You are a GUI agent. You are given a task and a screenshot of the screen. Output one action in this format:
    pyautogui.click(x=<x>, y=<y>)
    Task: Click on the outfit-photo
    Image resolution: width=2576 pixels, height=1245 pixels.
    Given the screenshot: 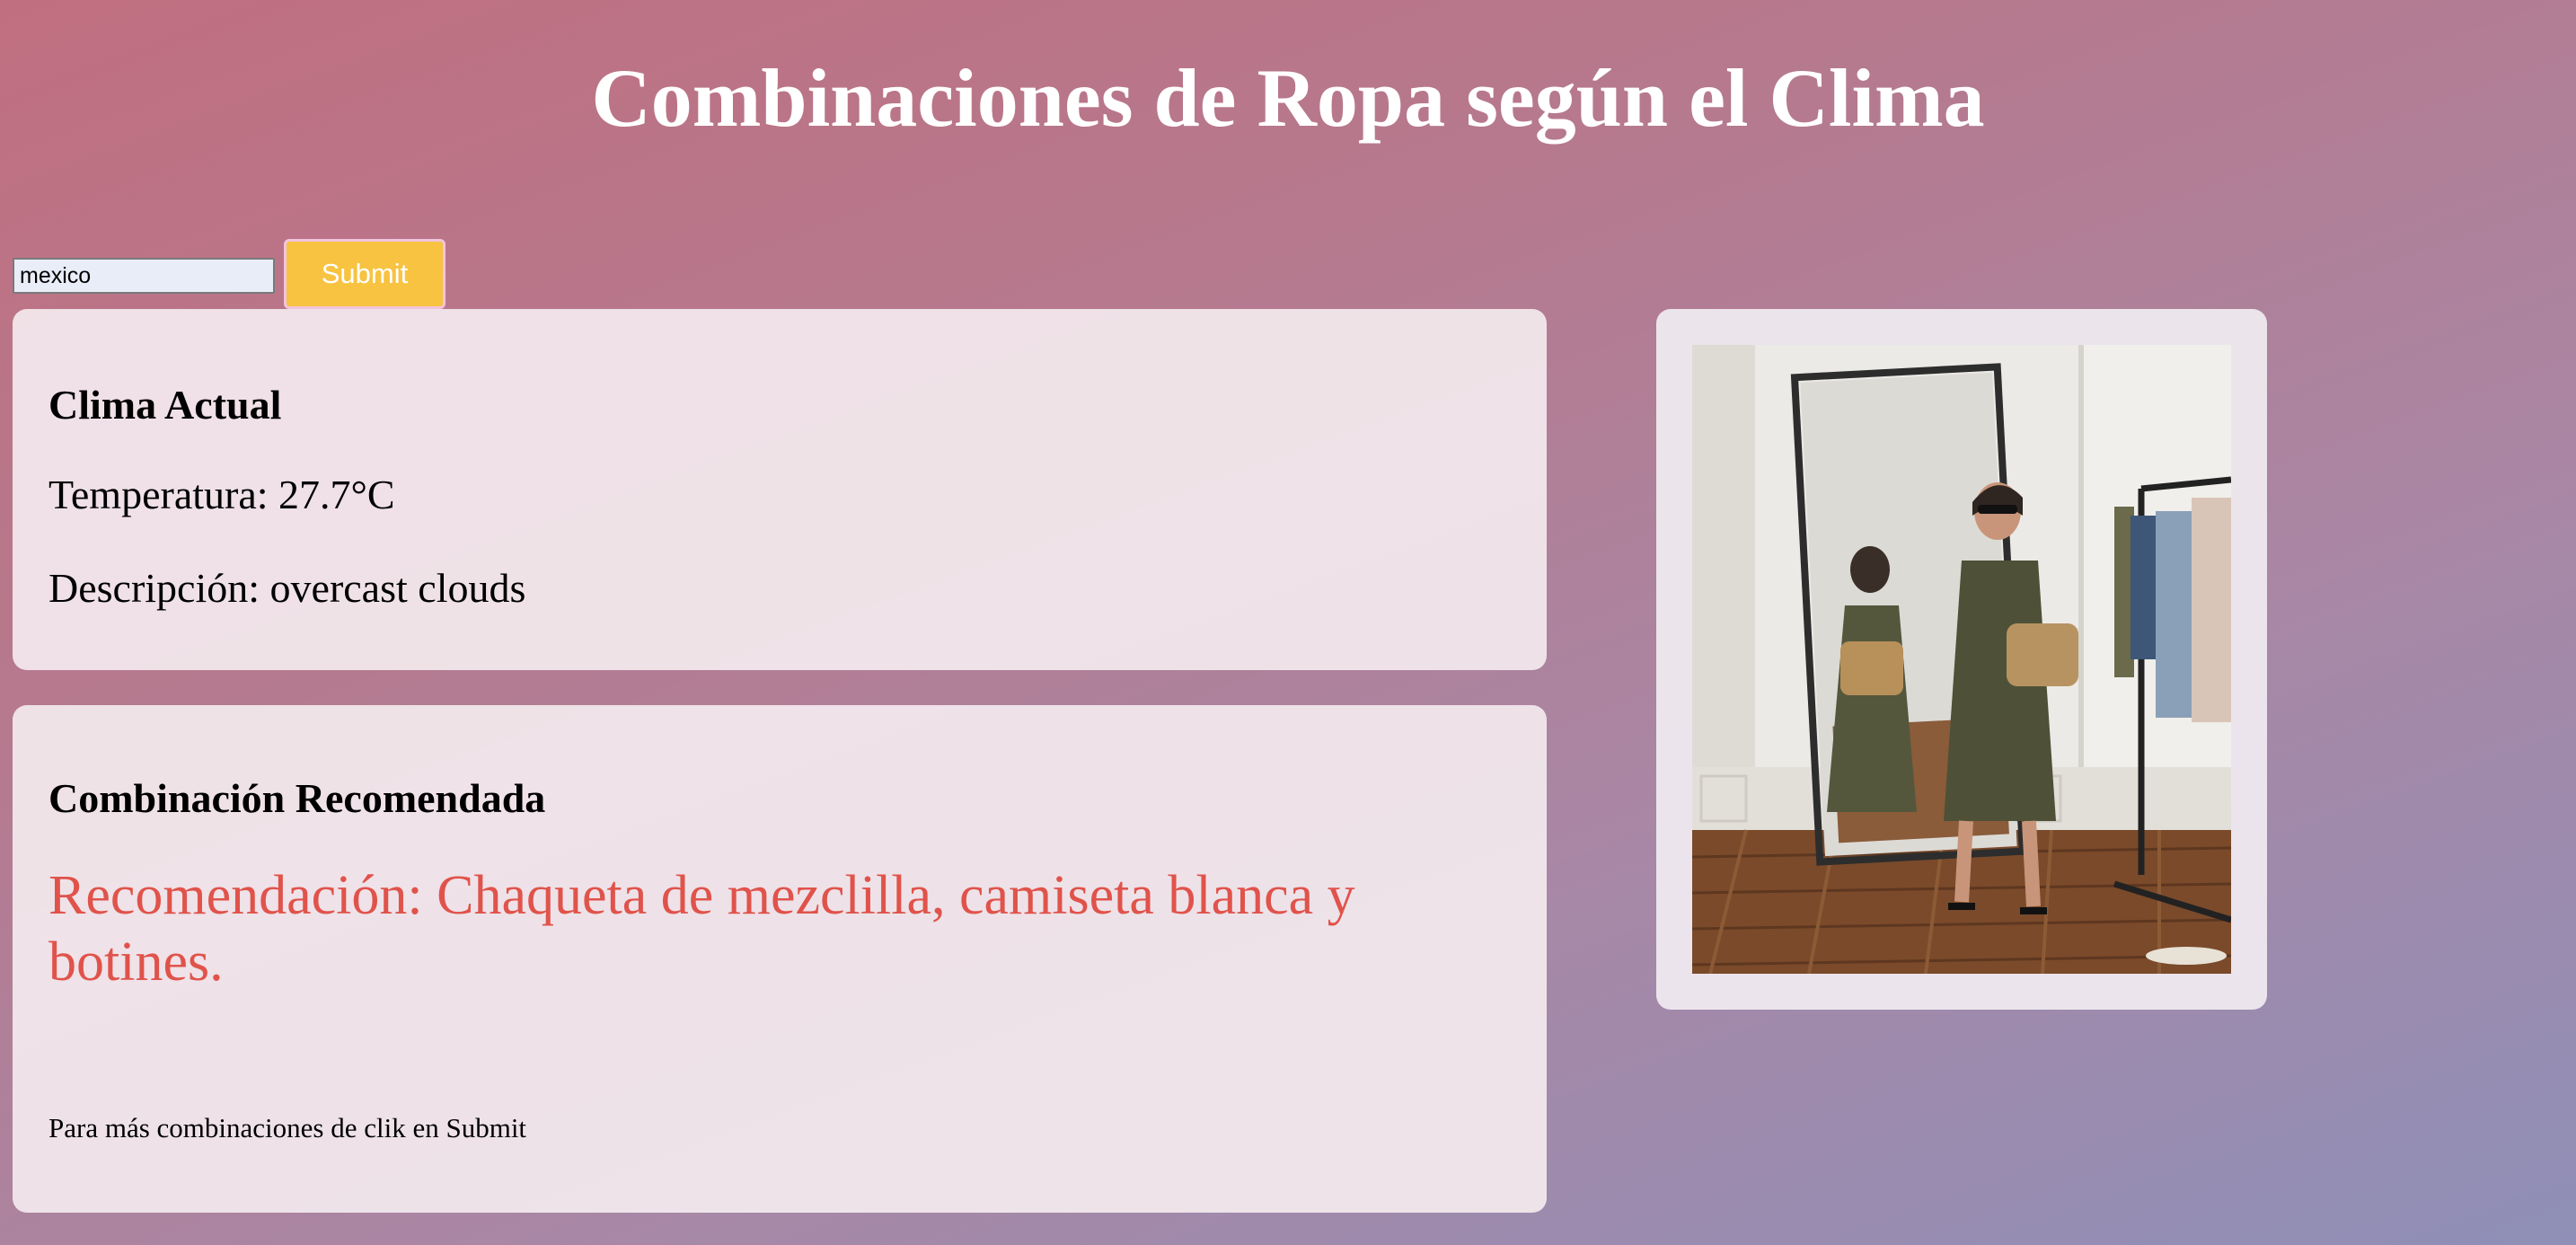 What is the action you would take?
    pyautogui.click(x=1961, y=659)
    